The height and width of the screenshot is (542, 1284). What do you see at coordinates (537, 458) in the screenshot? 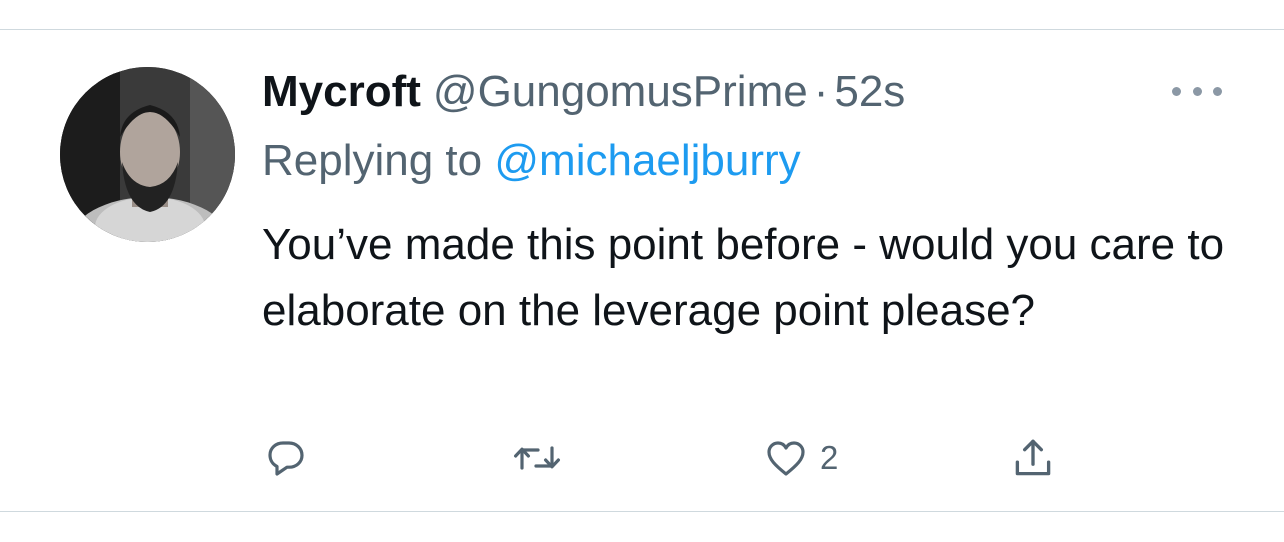
I see `retweet-arrows-icon` at bounding box center [537, 458].